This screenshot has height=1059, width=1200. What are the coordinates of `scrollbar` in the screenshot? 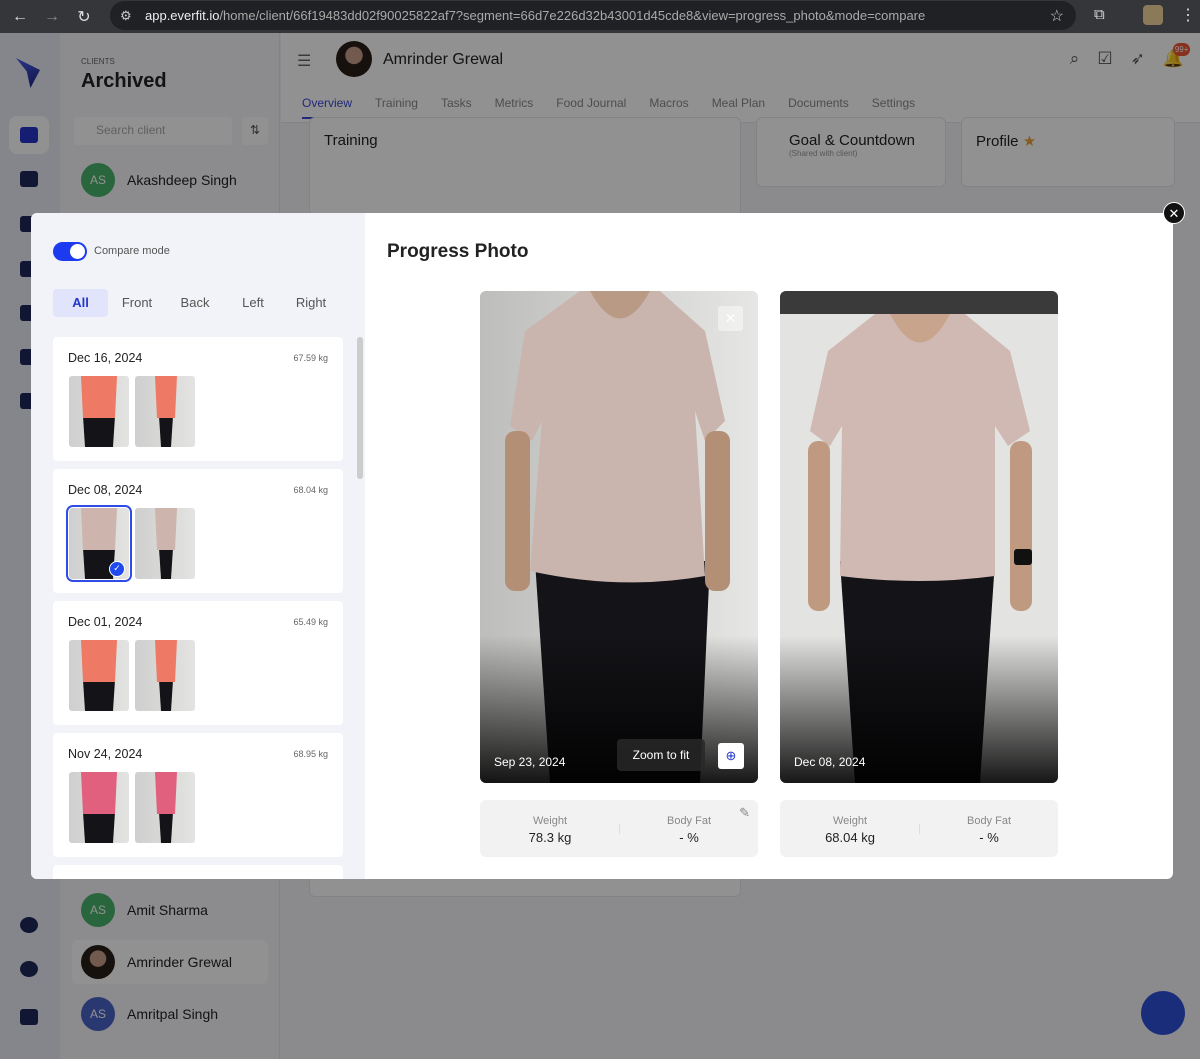 It's located at (360, 408).